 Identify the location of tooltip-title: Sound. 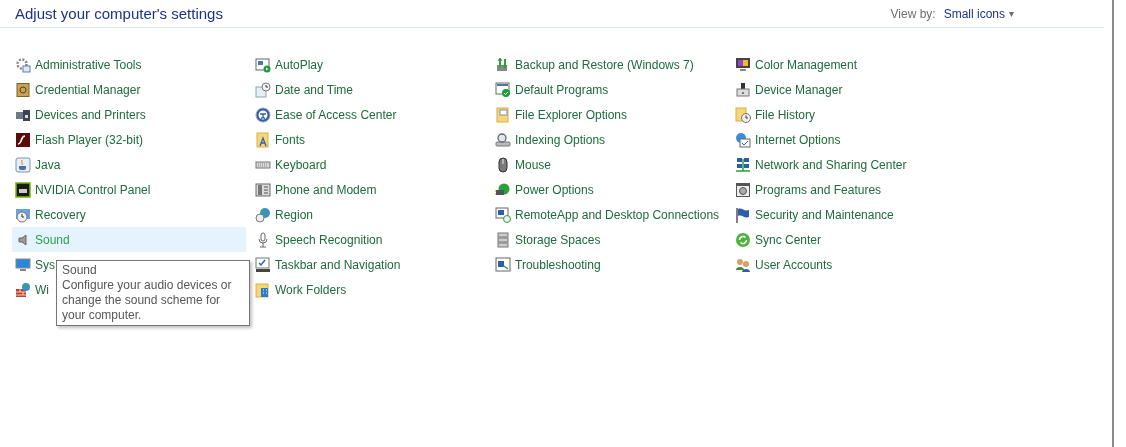
(80, 270).